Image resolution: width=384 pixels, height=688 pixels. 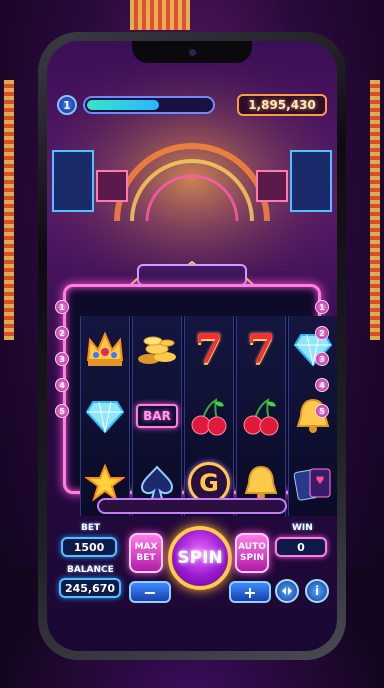 What do you see at coordinates (200, 558) in the screenshot?
I see `spin-button: SPIN` at bounding box center [200, 558].